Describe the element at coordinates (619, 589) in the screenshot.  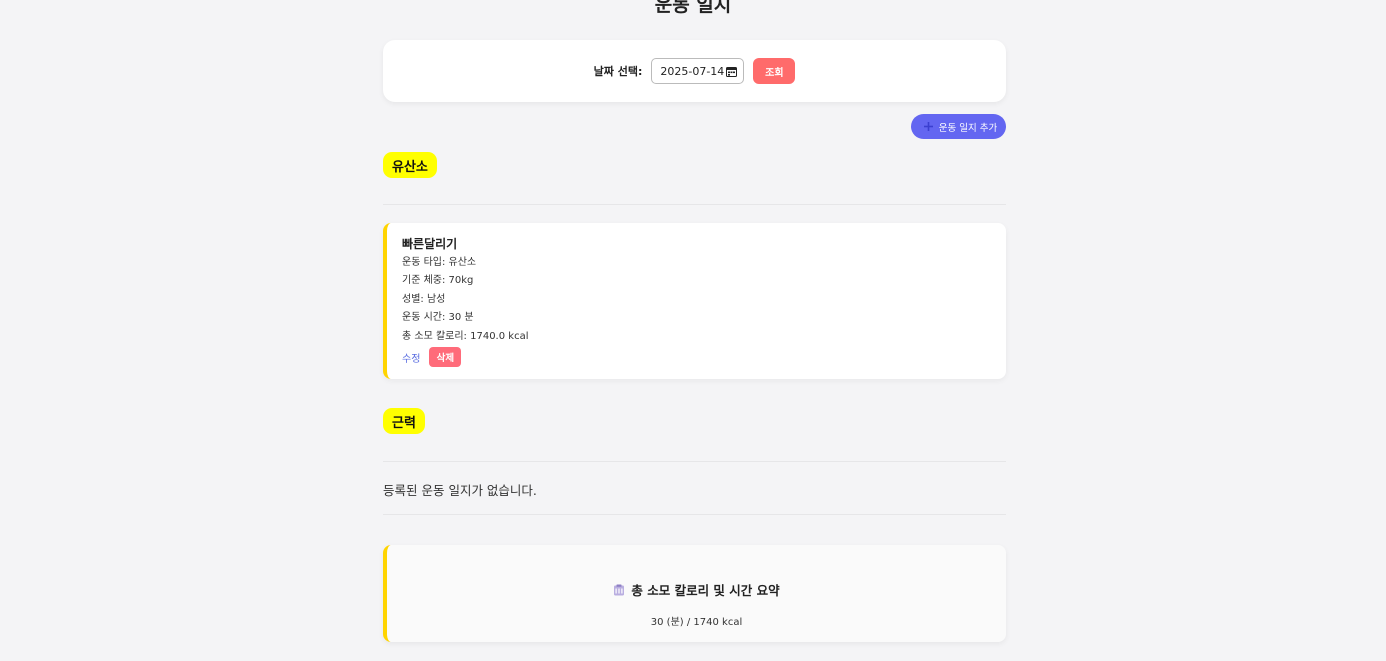
I see `clipboard-icon` at that location.